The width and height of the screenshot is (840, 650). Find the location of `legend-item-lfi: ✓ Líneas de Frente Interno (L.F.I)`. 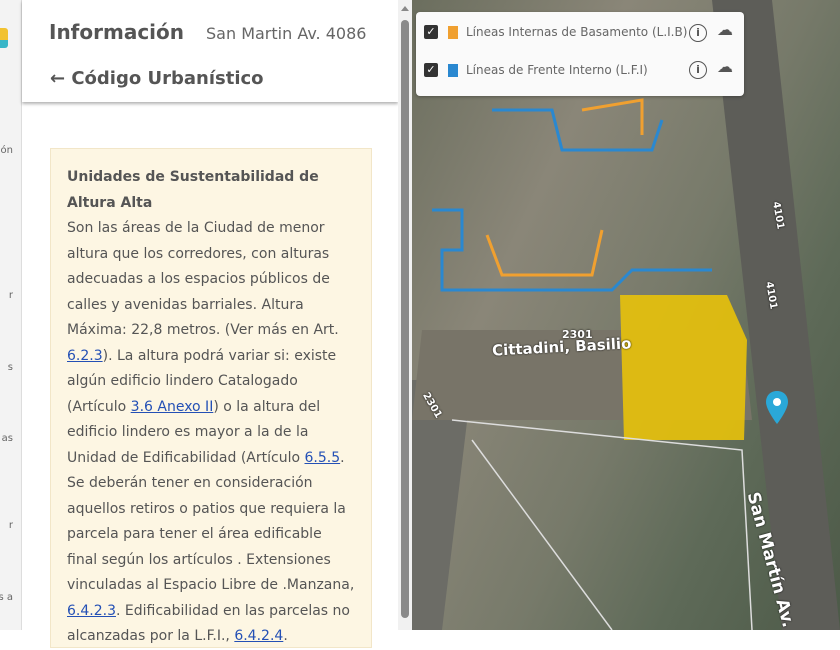

legend-item-lfi: ✓ Líneas de Frente Interno (L.F.I) is located at coordinates (536, 70).